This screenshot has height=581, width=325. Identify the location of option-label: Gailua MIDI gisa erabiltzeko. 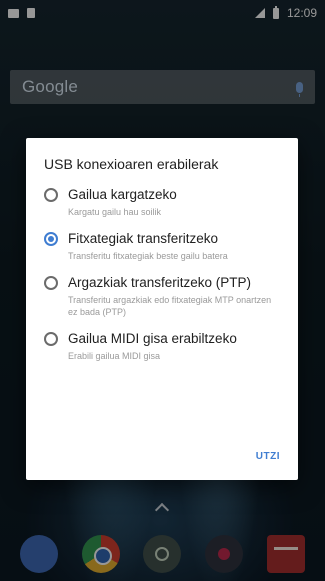
(152, 338).